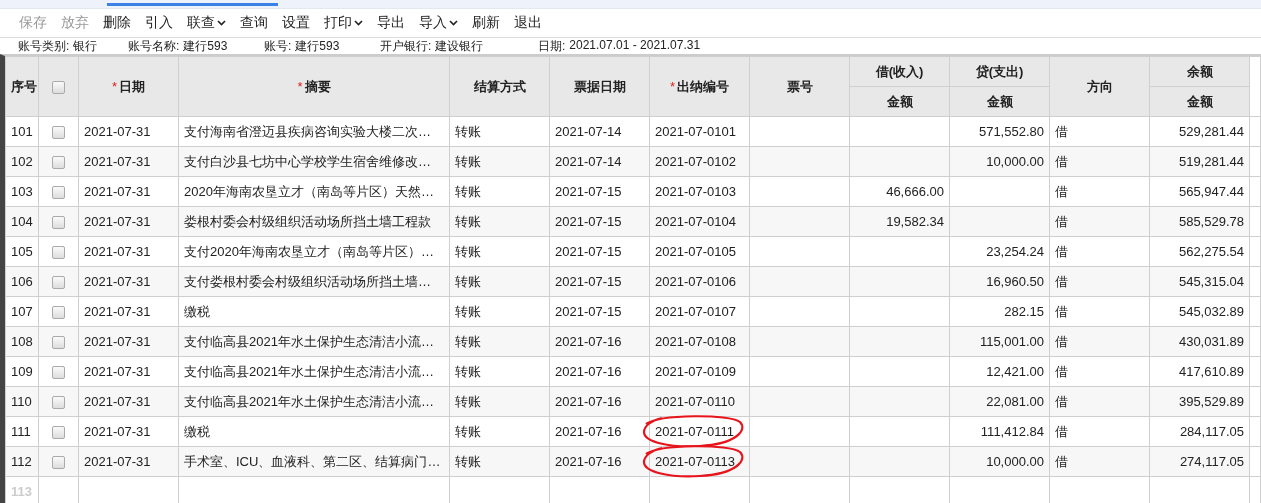  I want to click on row-number: 104, so click(22, 221).